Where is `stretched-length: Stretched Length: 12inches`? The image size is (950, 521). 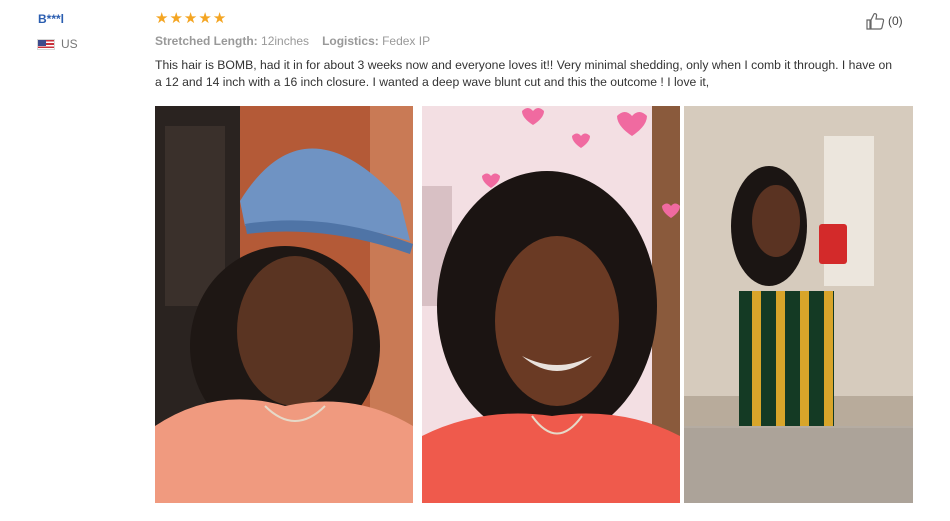 stretched-length: Stretched Length: 12inches is located at coordinates (232, 41).